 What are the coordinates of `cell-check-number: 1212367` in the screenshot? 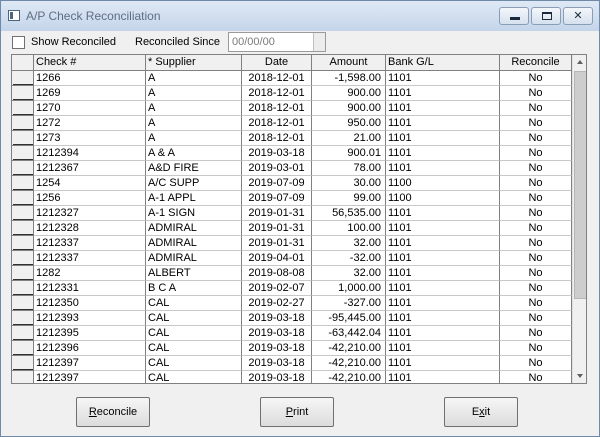 It's located at (90, 168).